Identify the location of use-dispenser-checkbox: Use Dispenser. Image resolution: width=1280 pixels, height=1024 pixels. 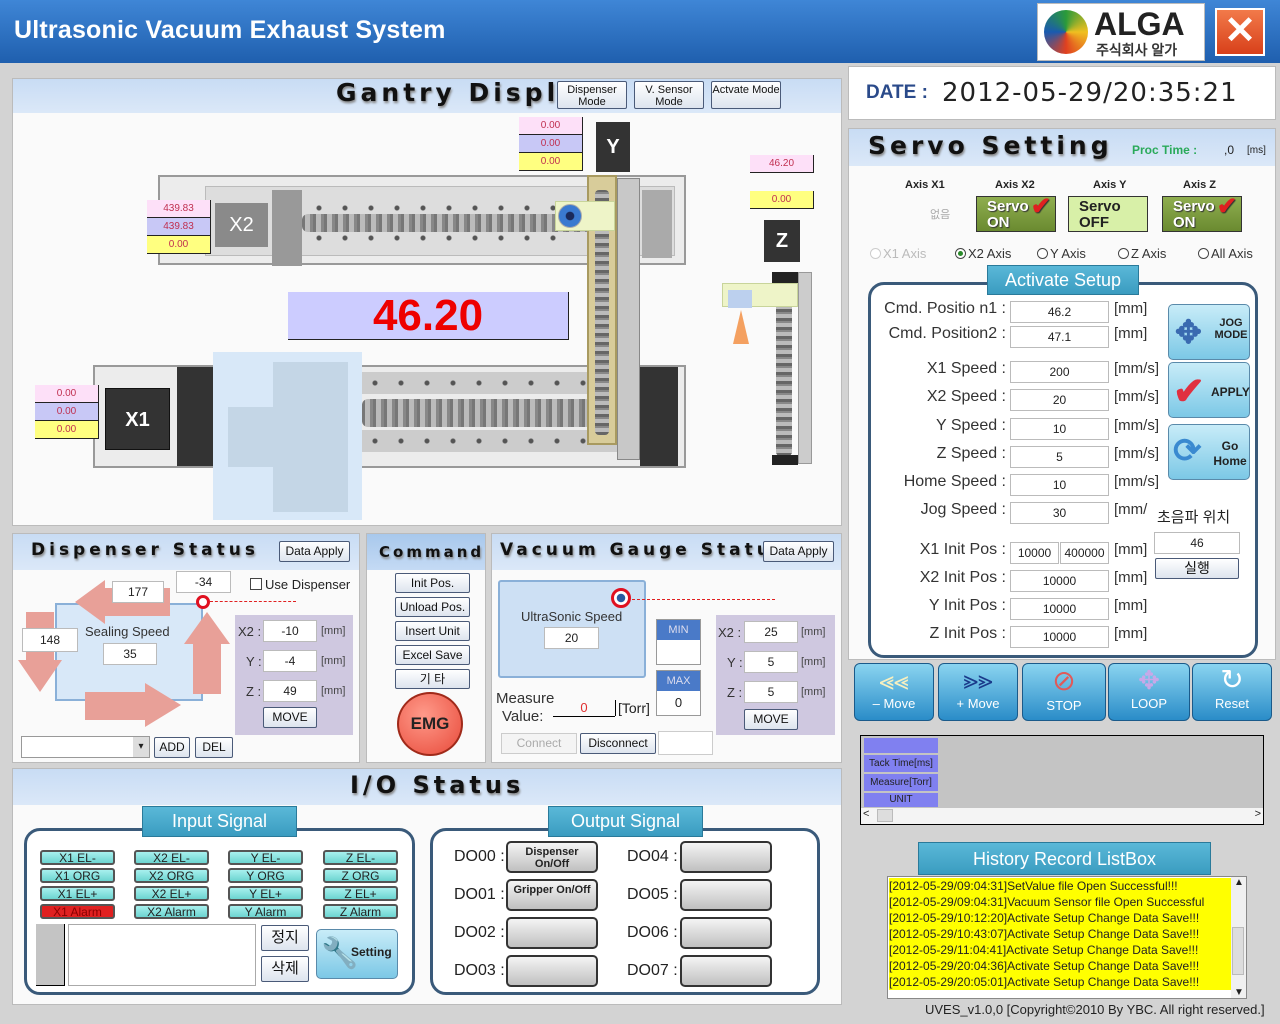
(300, 584).